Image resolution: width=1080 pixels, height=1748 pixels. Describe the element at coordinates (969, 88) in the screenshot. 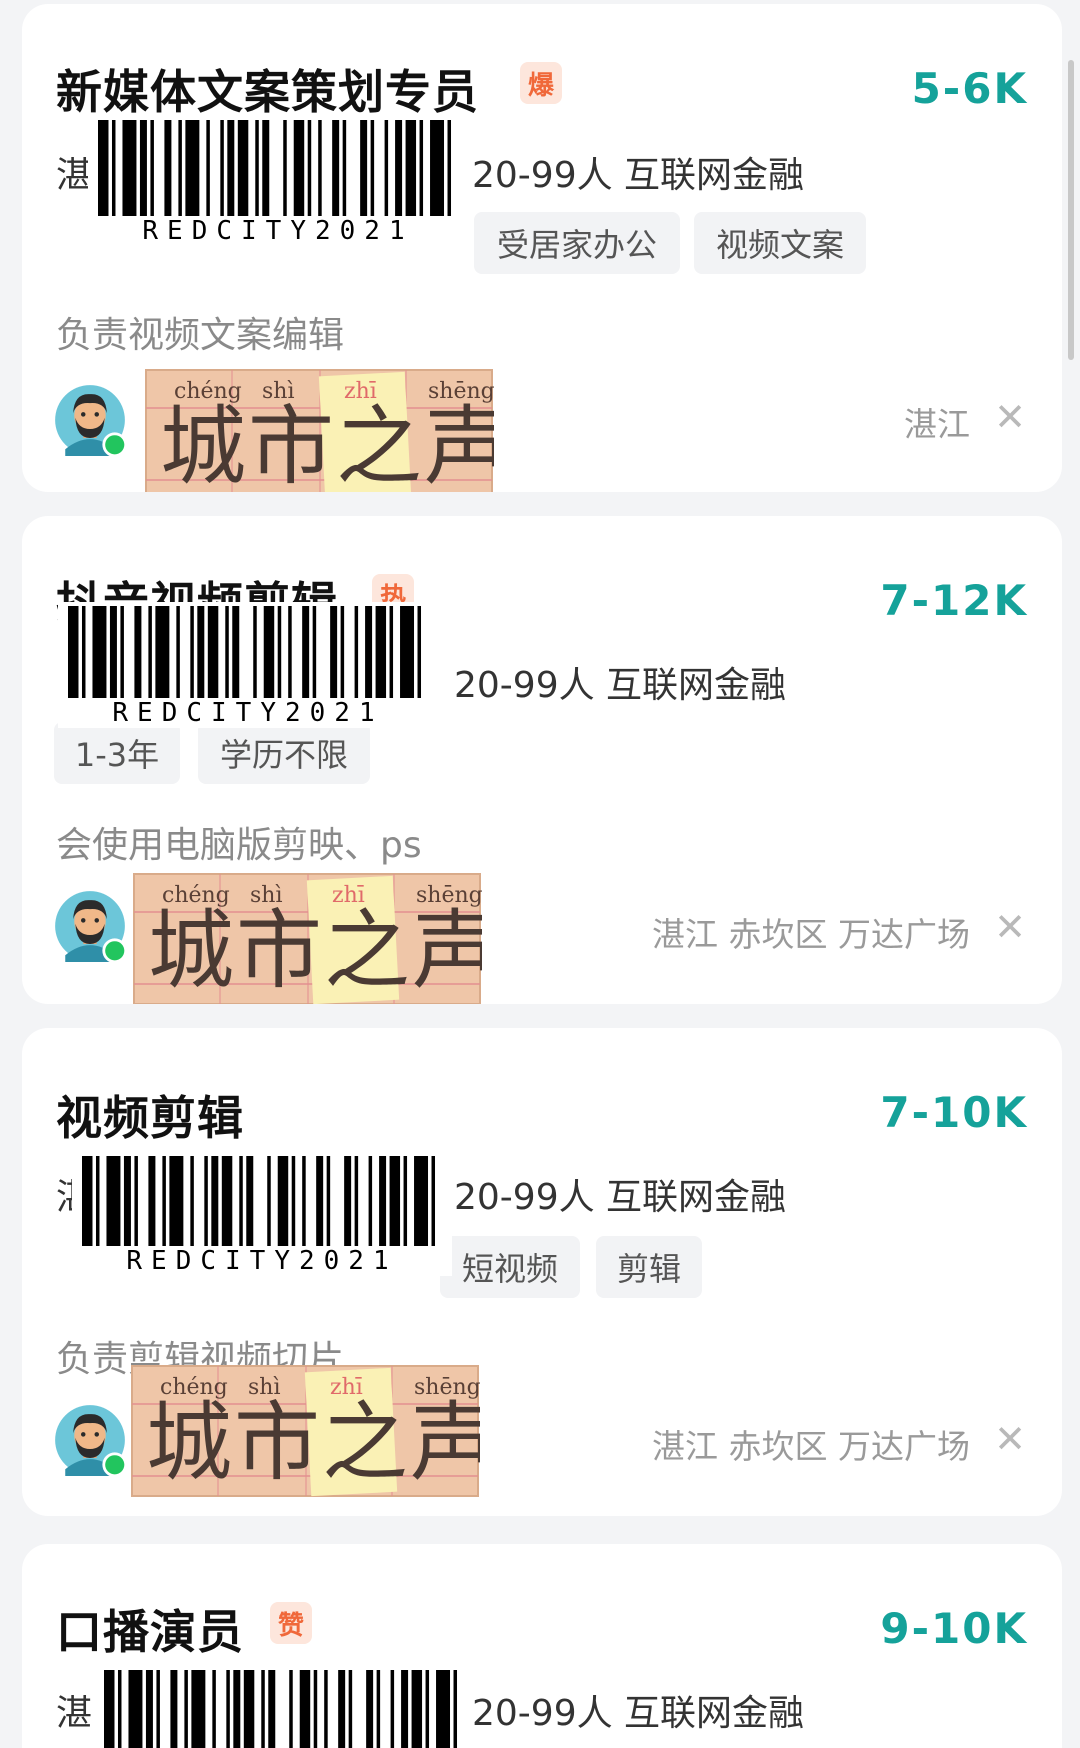

I see `salary: 5-6K` at that location.